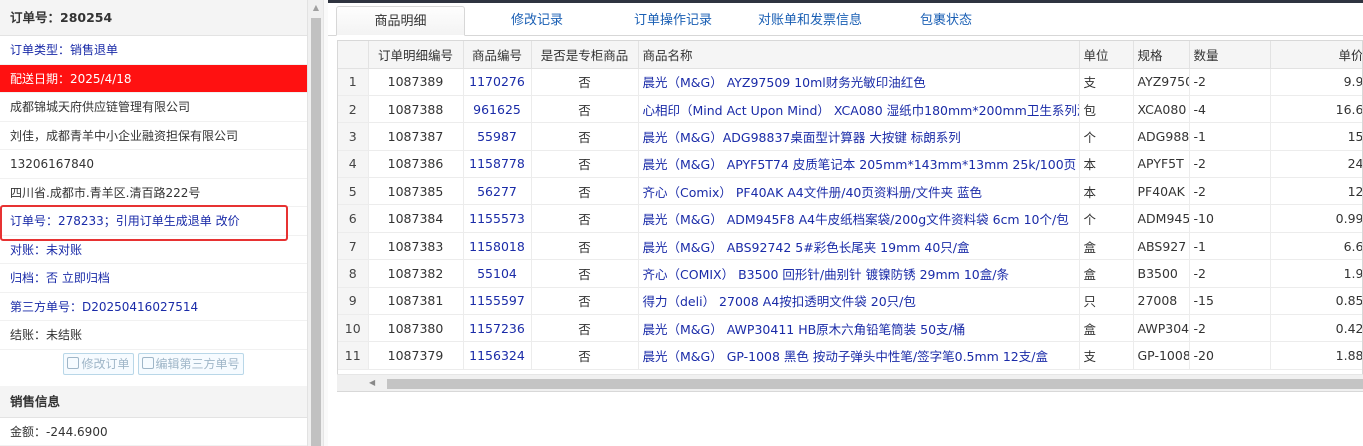 The height and width of the screenshot is (446, 1363). Describe the element at coordinates (153, 335) in the screenshot. I see `settle-status: 结账：未结账` at that location.